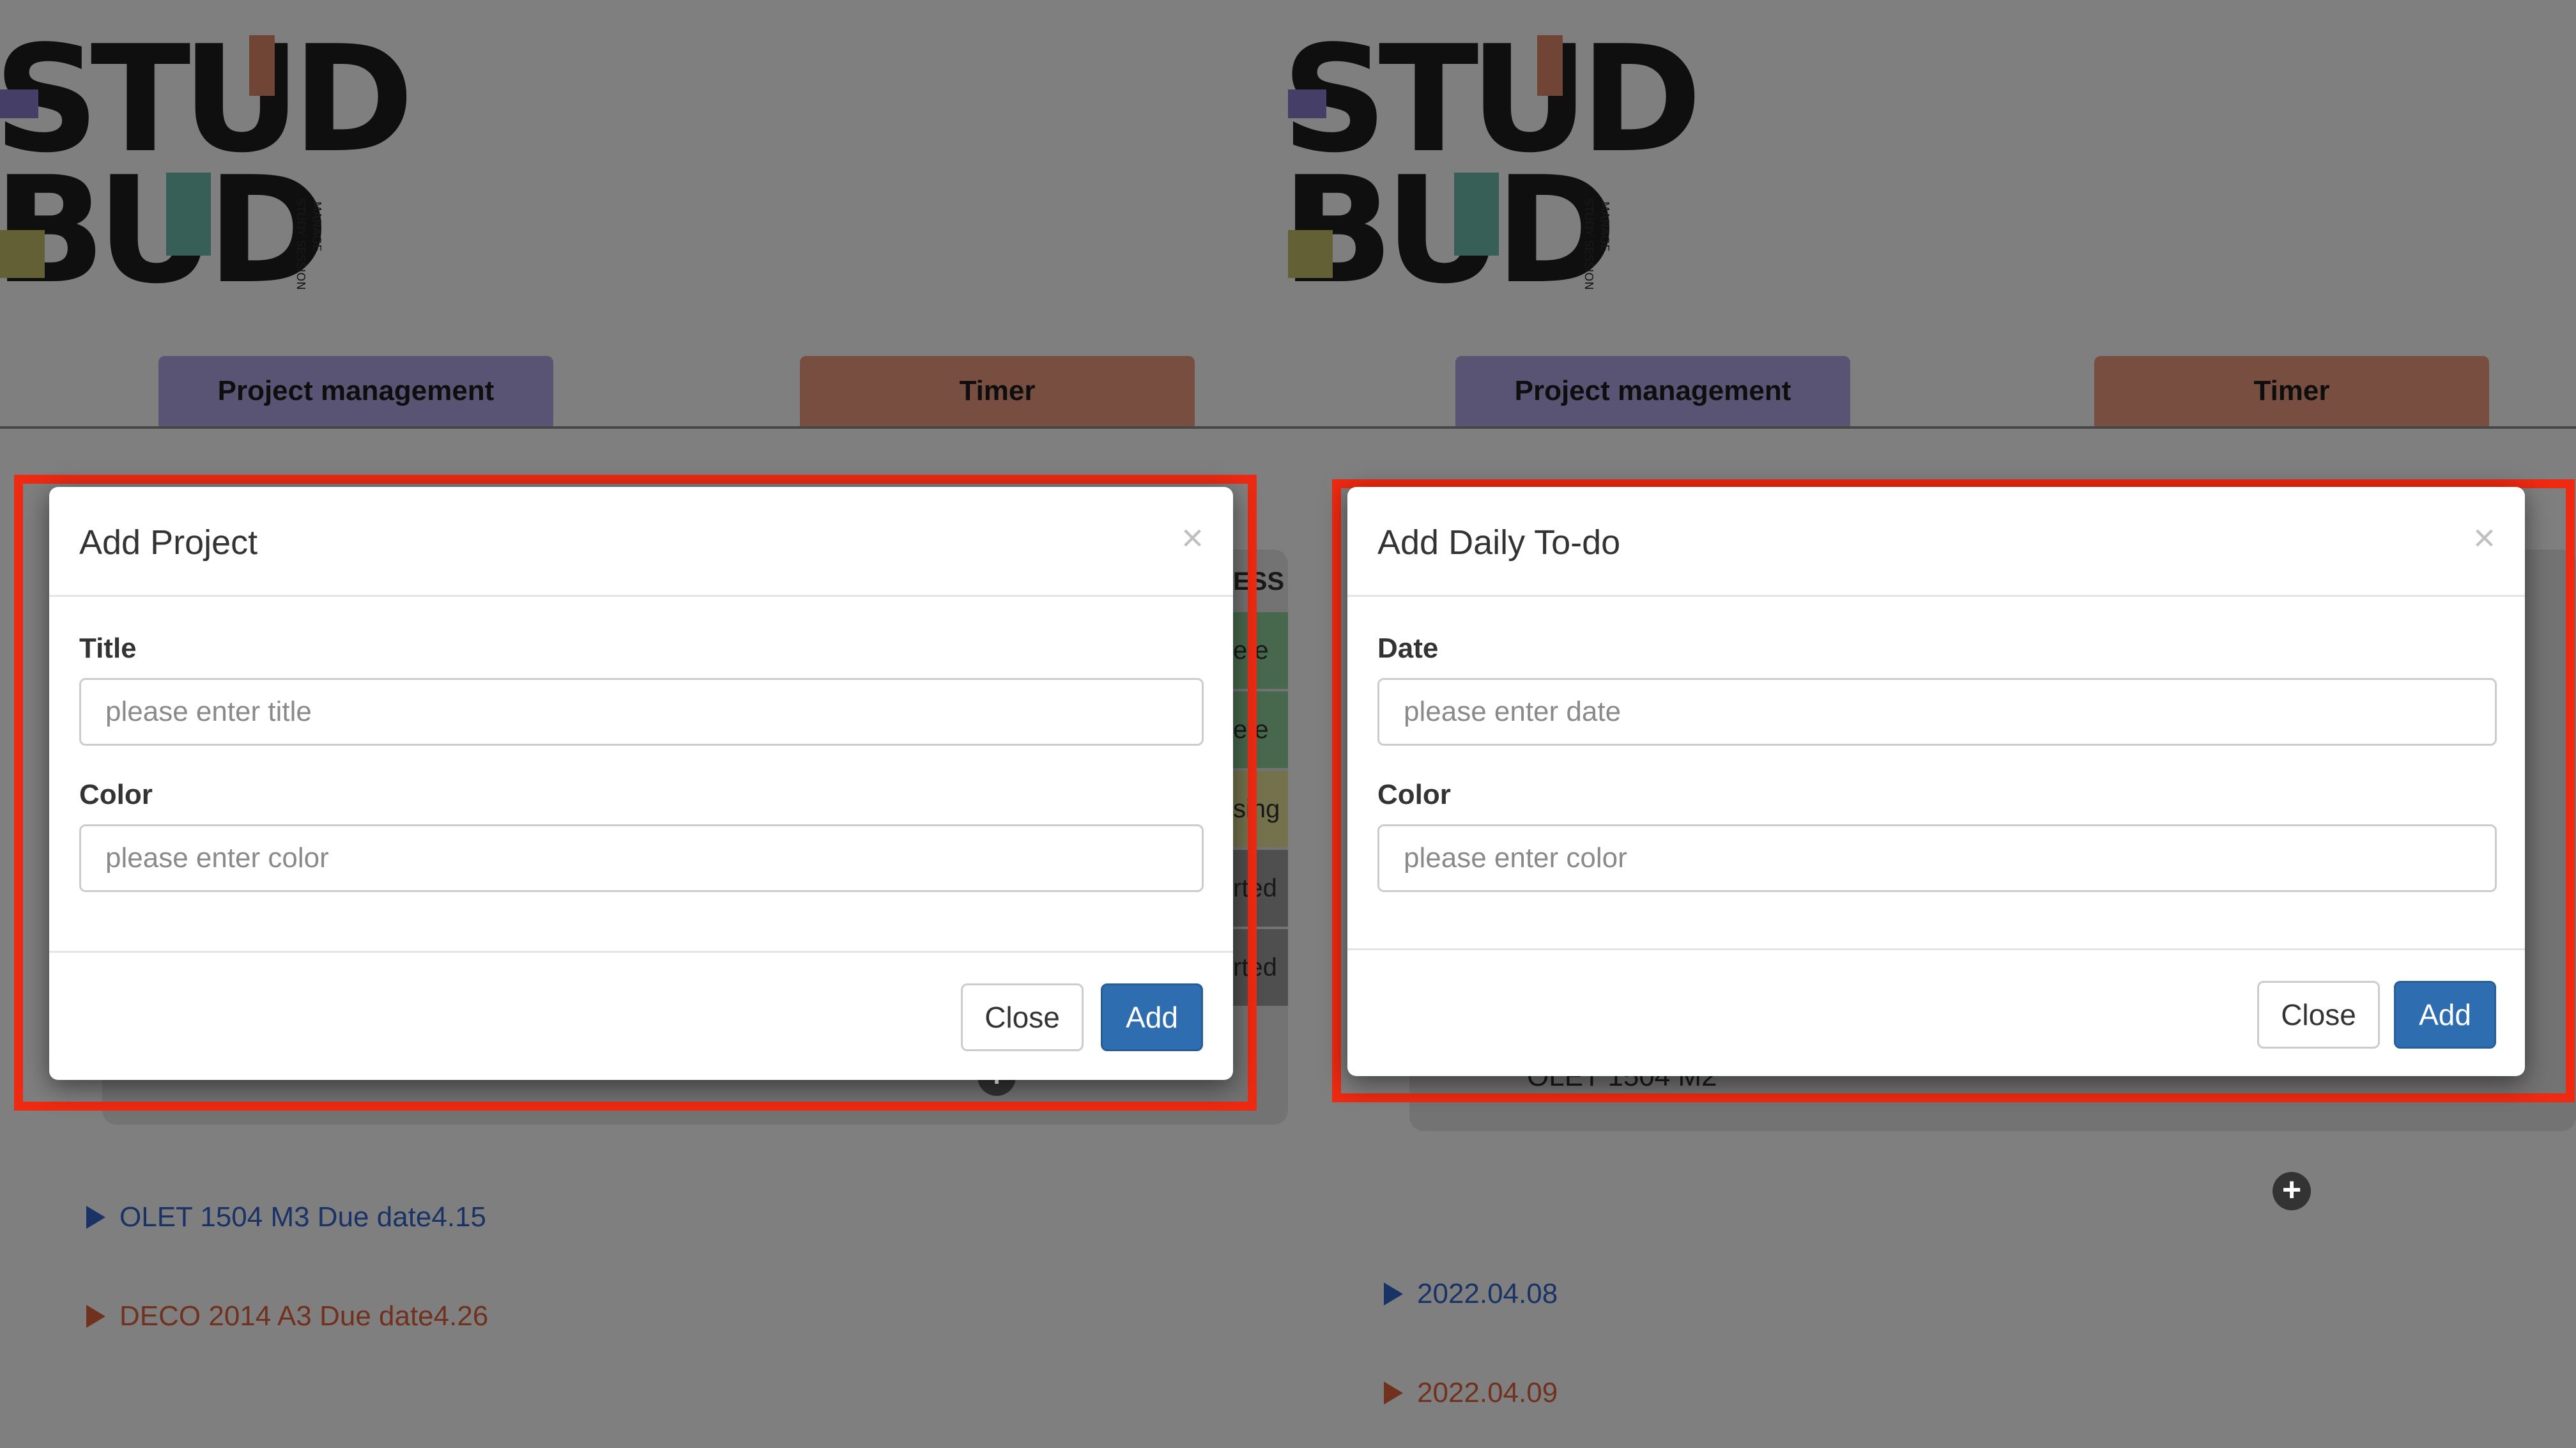  I want to click on modal-header: Add Project ×, so click(641, 542).